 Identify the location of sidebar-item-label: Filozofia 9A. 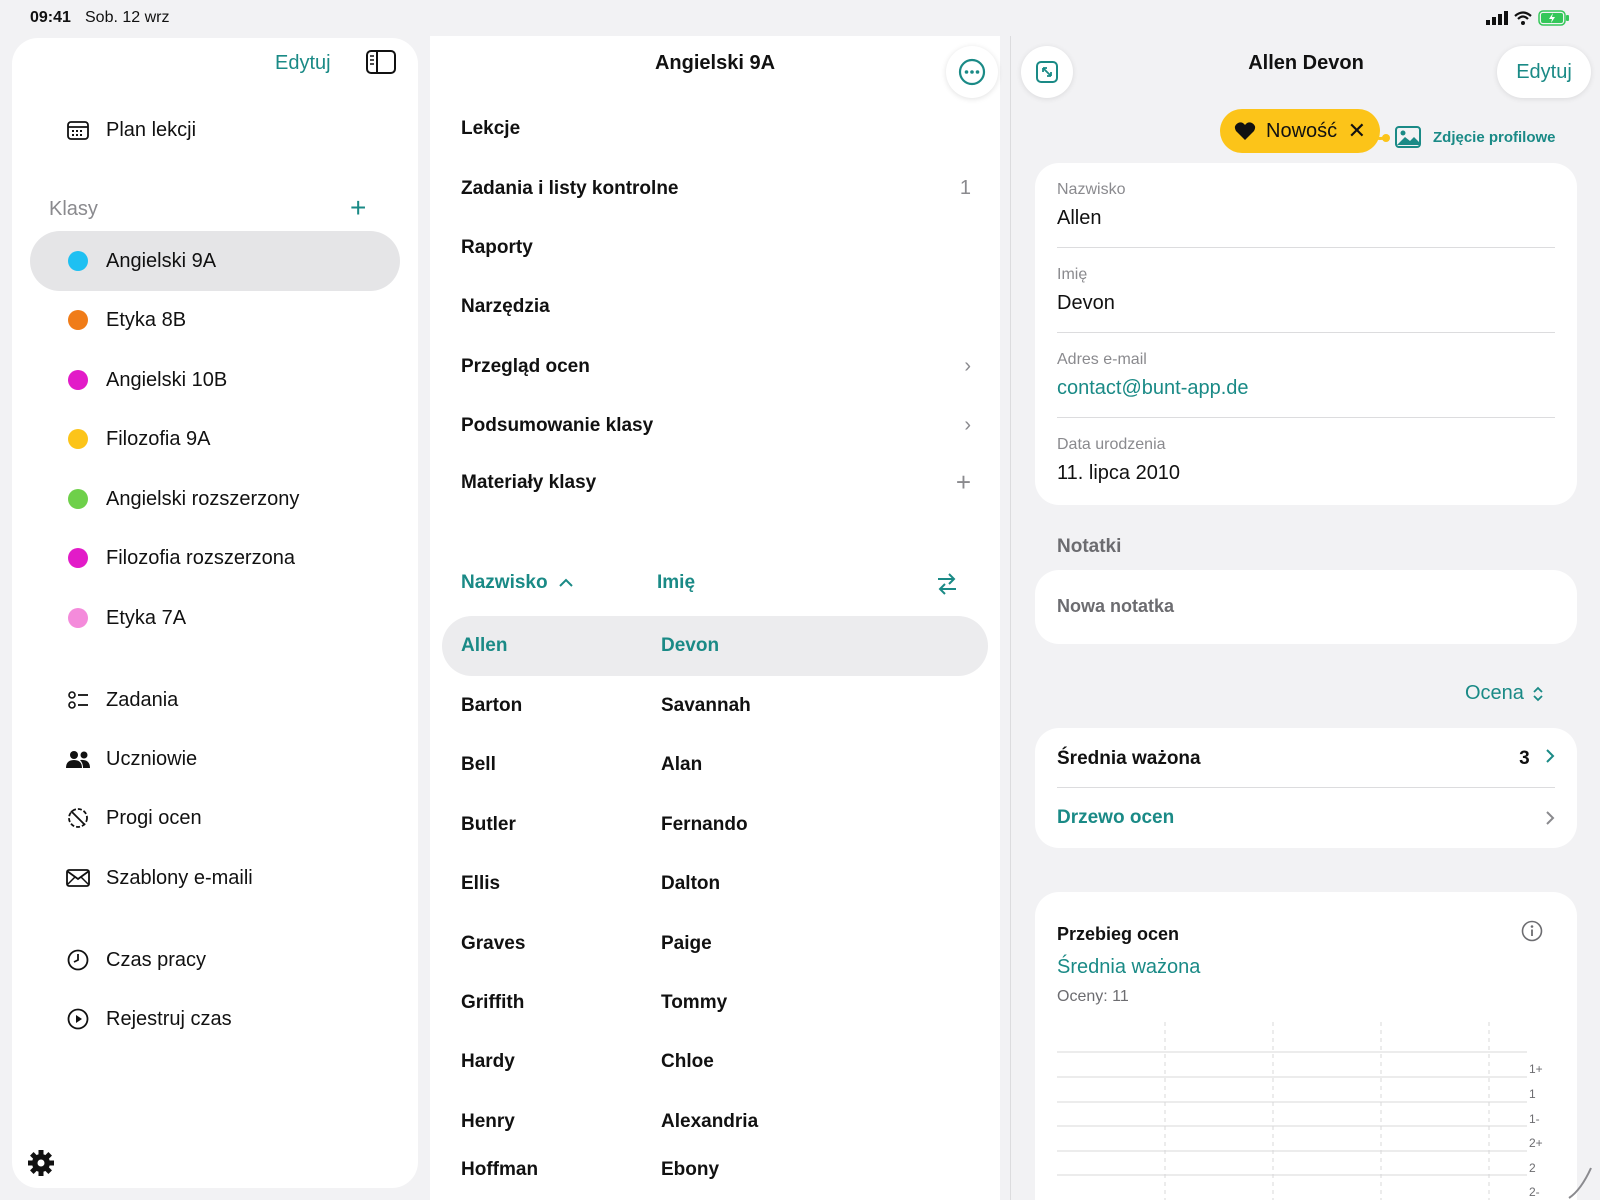
(158, 438).